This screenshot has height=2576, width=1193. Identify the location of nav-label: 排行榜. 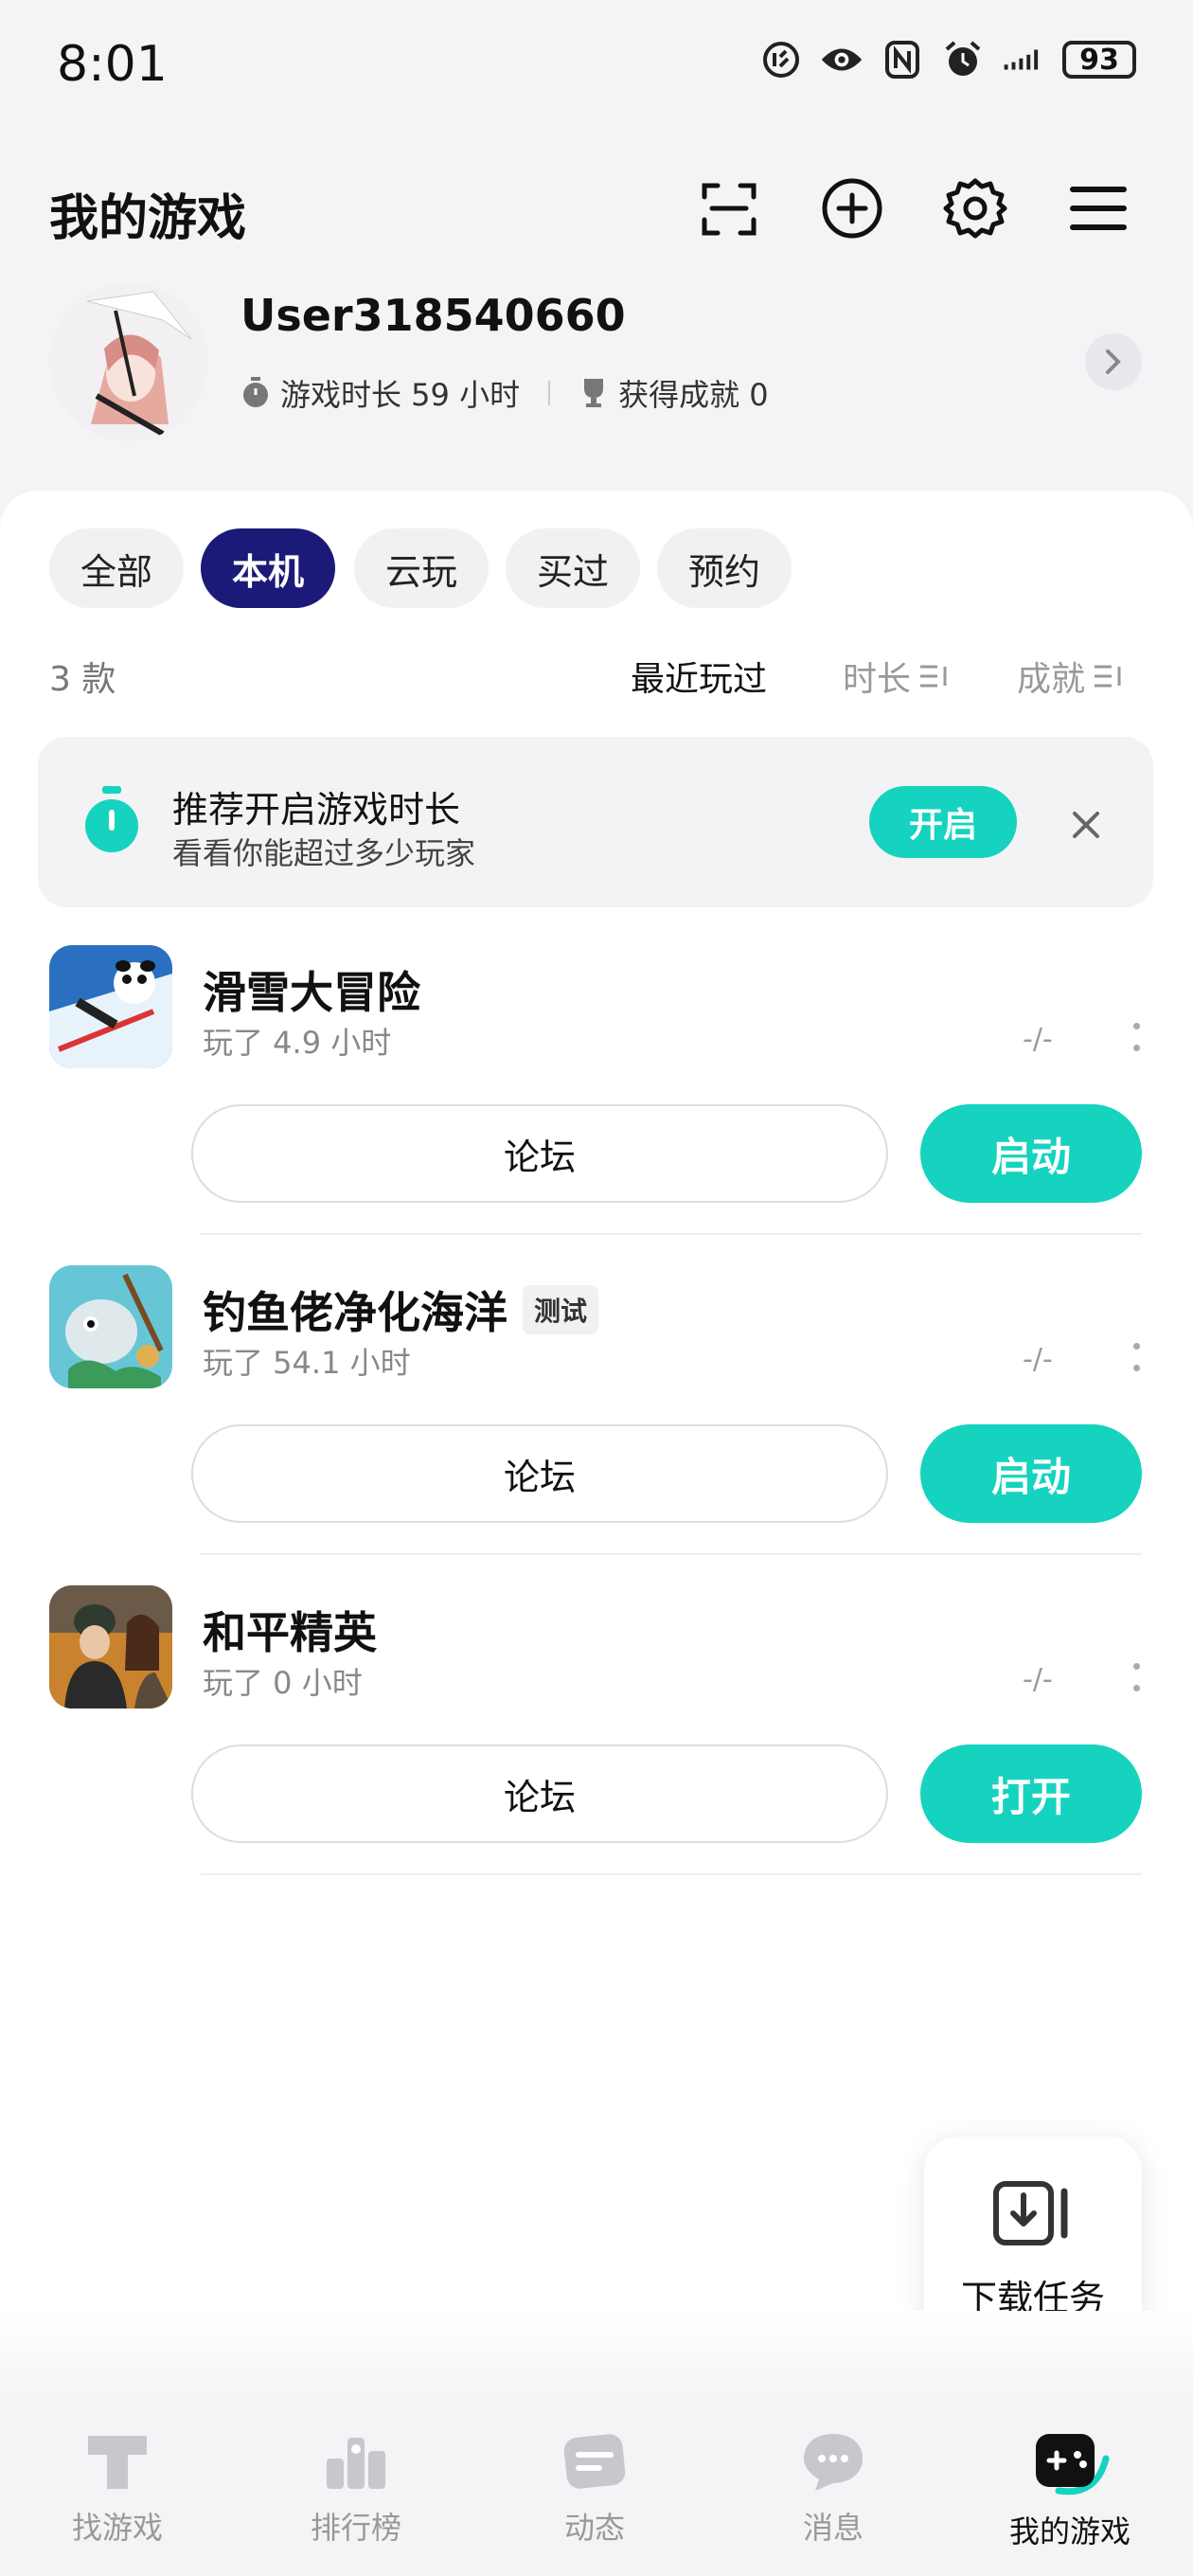
(355, 2528).